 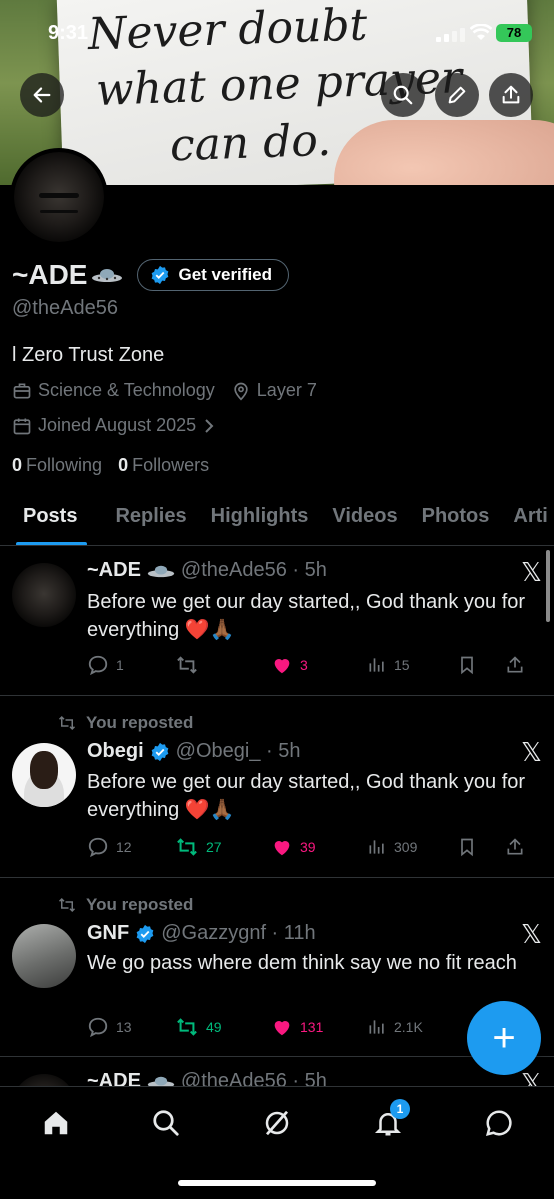 I want to click on profile-avatar, so click(x=59, y=197).